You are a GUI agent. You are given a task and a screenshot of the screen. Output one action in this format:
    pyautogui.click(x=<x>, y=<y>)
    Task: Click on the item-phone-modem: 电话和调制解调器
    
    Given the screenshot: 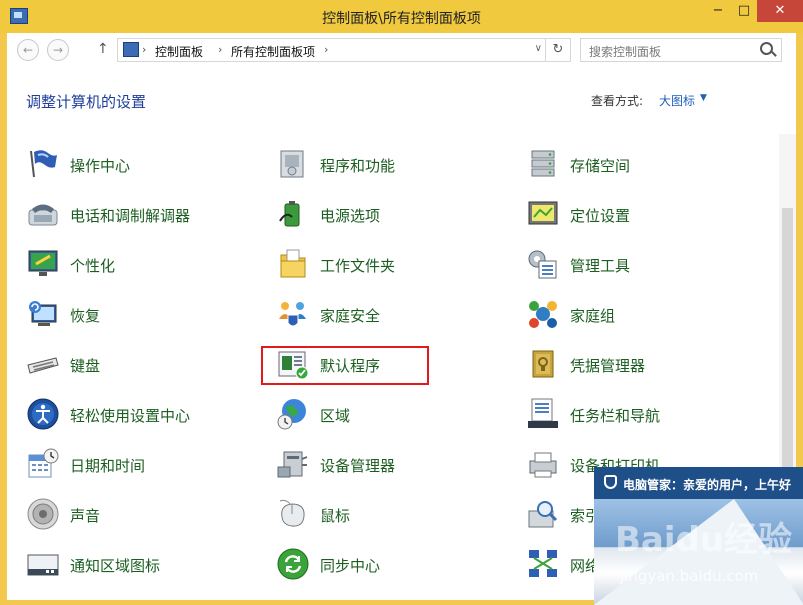 What is the action you would take?
    pyautogui.click(x=126, y=217)
    